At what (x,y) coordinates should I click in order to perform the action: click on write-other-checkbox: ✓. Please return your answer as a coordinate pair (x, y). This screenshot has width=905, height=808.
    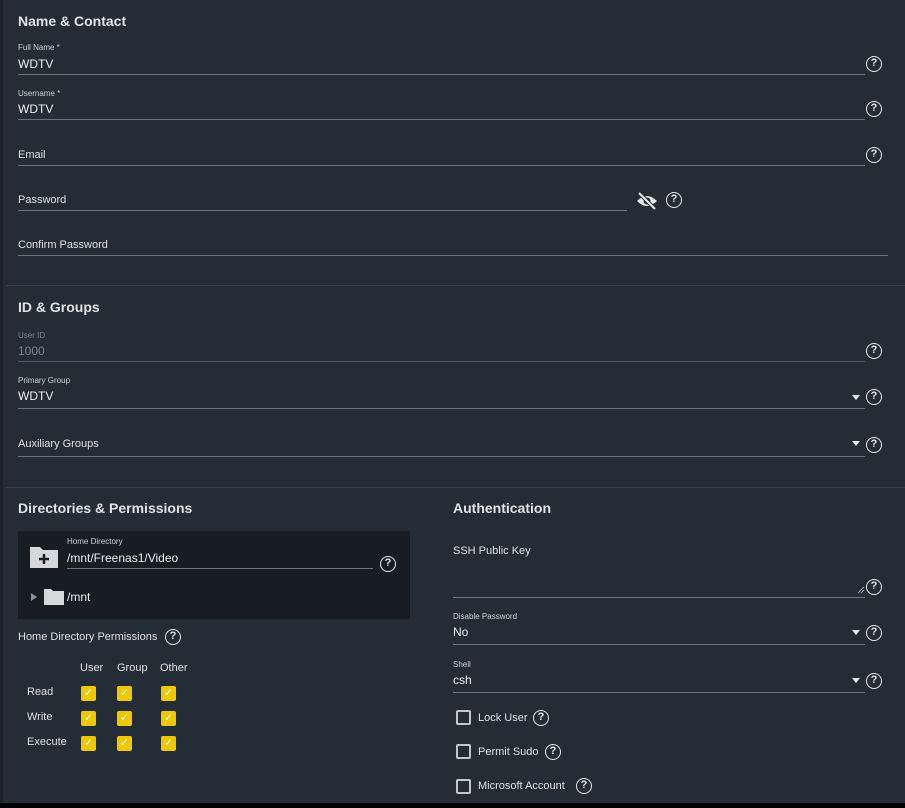
    Looking at the image, I should click on (168, 718).